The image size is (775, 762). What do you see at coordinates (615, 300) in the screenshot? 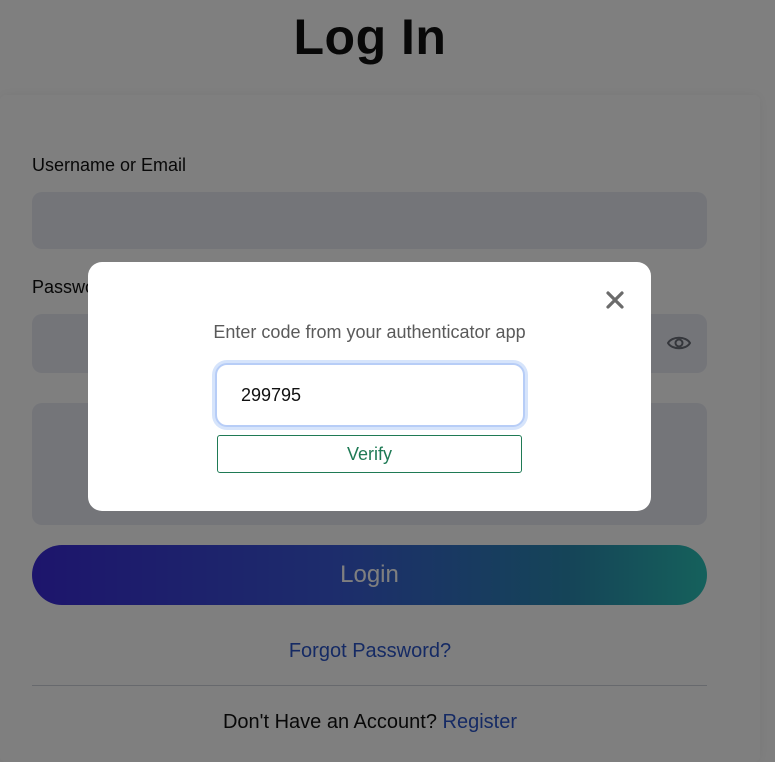
I see `close-button` at bounding box center [615, 300].